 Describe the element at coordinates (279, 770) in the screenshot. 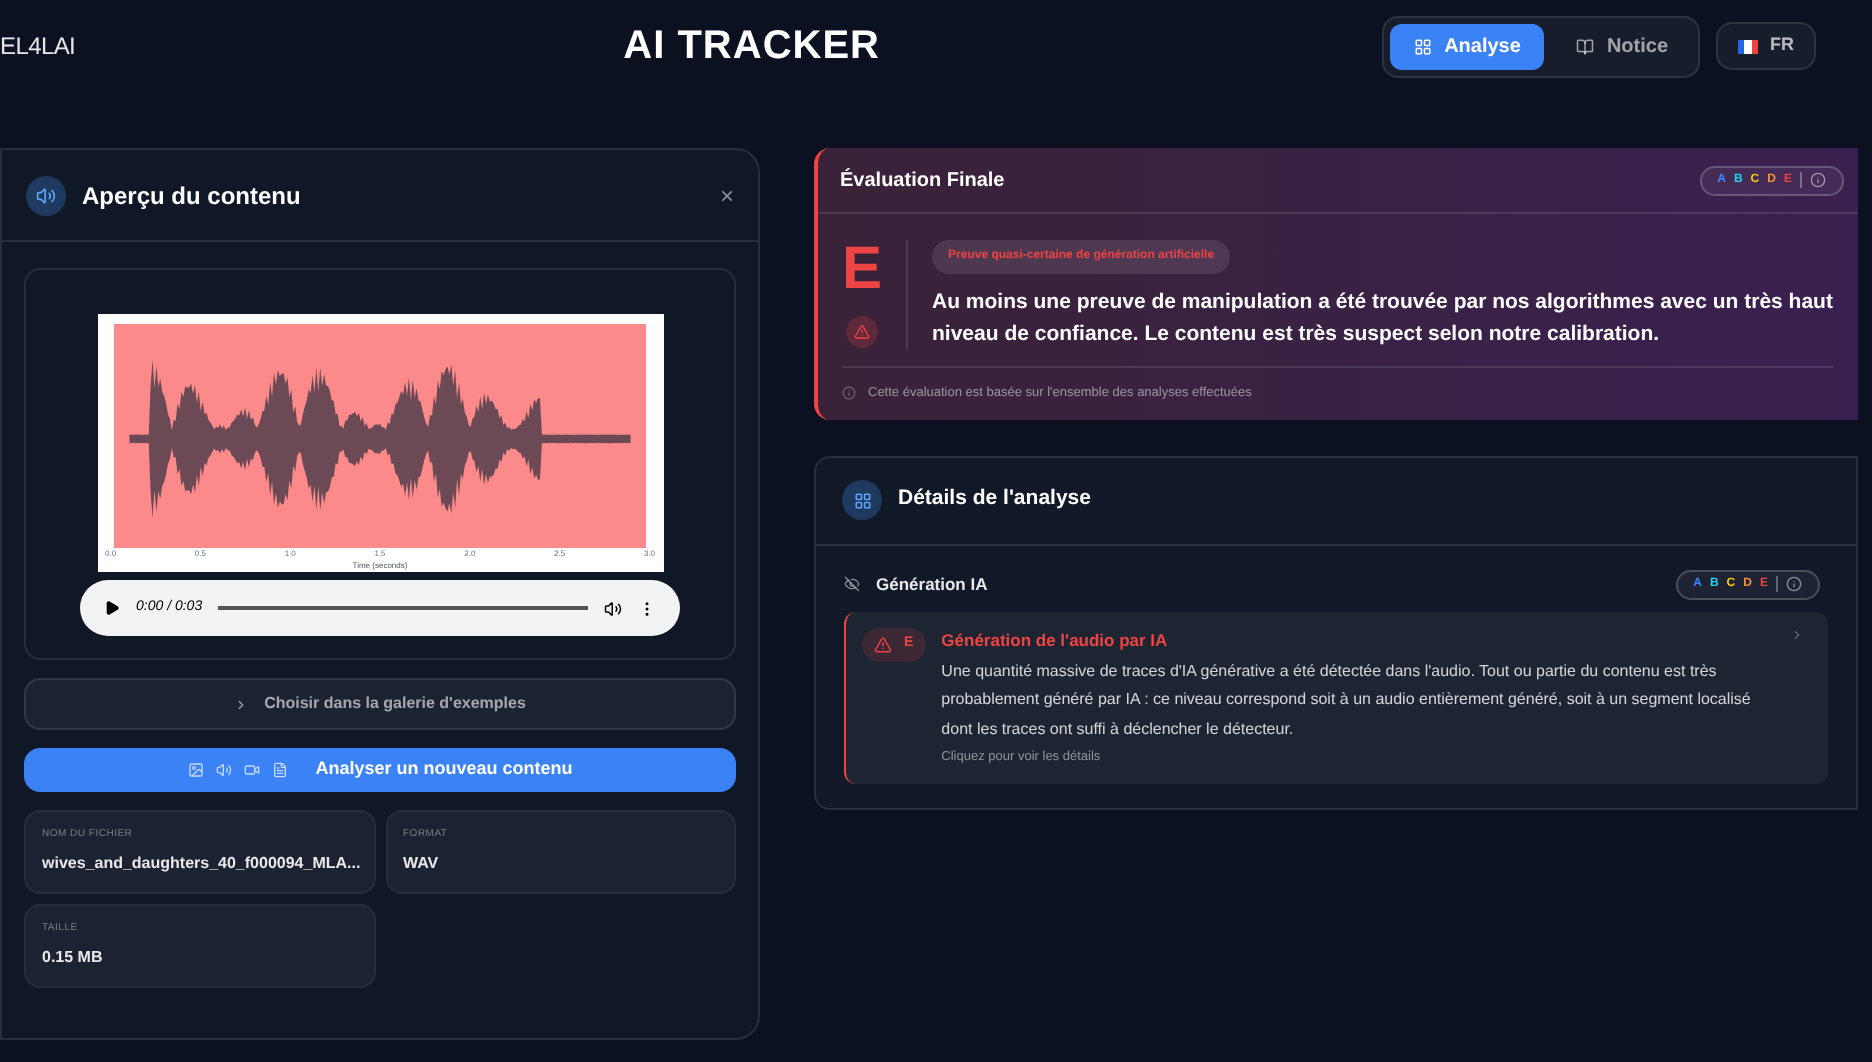

I see `document-icon` at that location.